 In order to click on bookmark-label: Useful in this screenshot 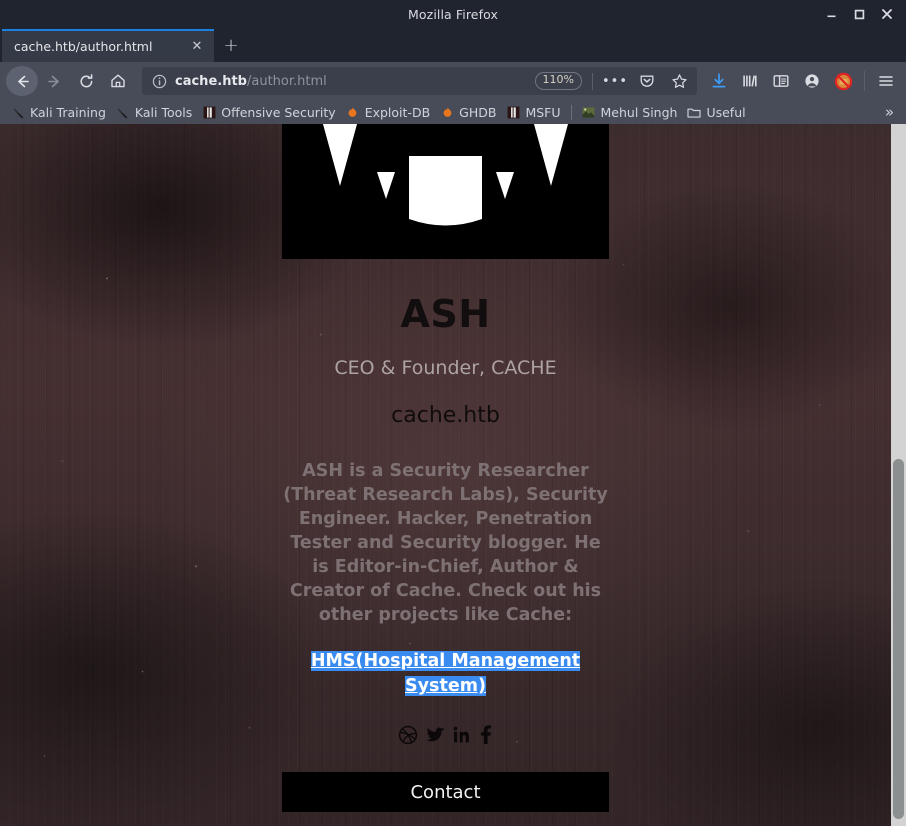, I will do `click(726, 112)`.